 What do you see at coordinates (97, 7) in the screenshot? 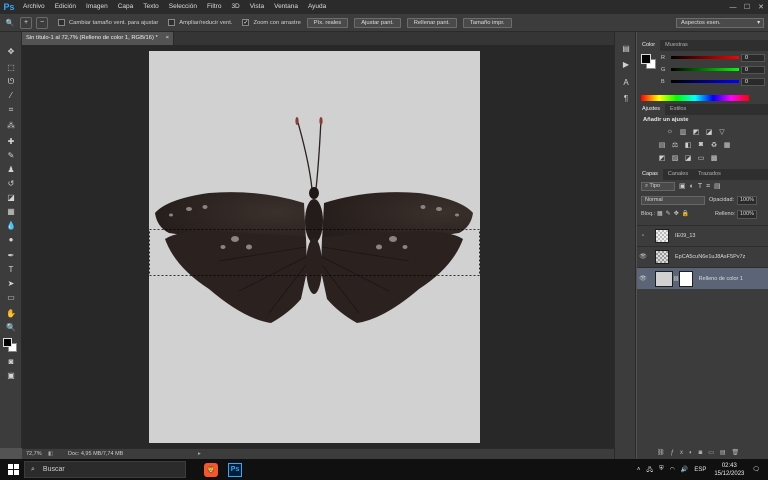
I see `menu-imagen: Imagen` at bounding box center [97, 7].